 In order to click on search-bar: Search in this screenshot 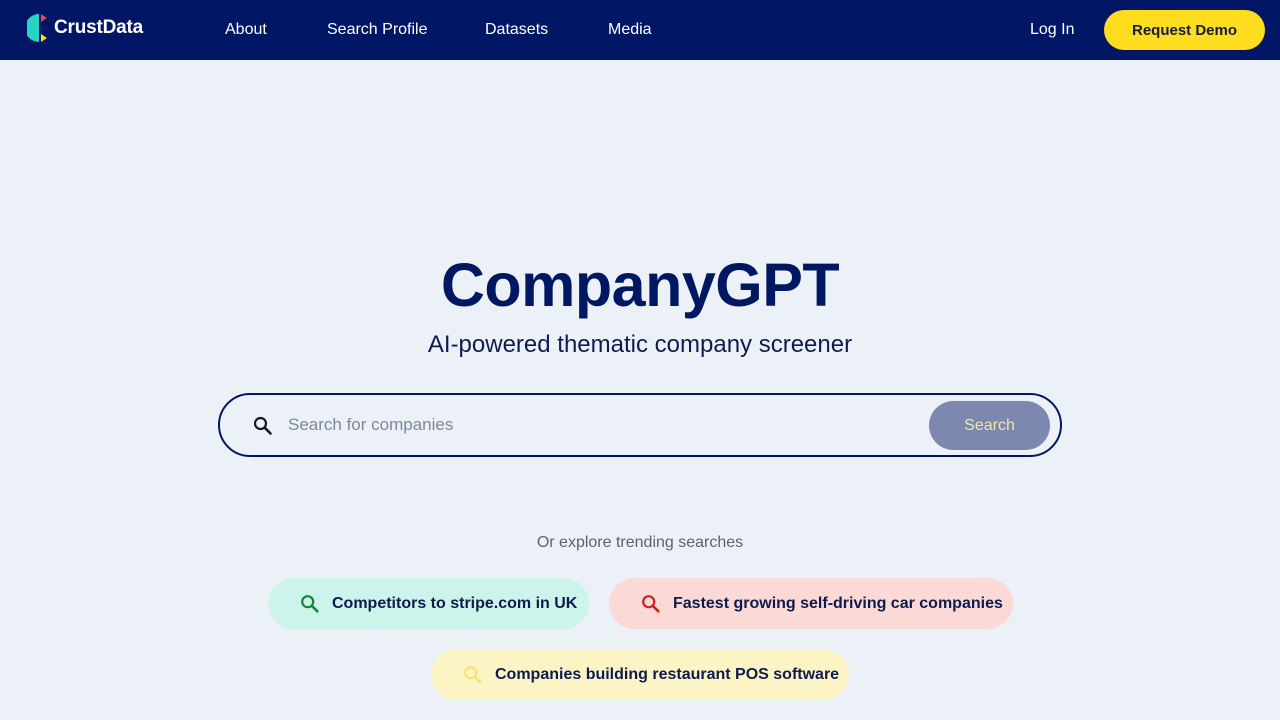, I will do `click(640, 425)`.